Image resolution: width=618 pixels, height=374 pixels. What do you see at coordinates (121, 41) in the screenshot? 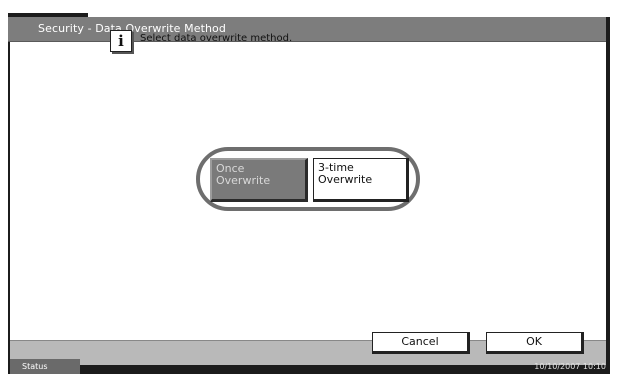
I see `info-icon: i` at bounding box center [121, 41].